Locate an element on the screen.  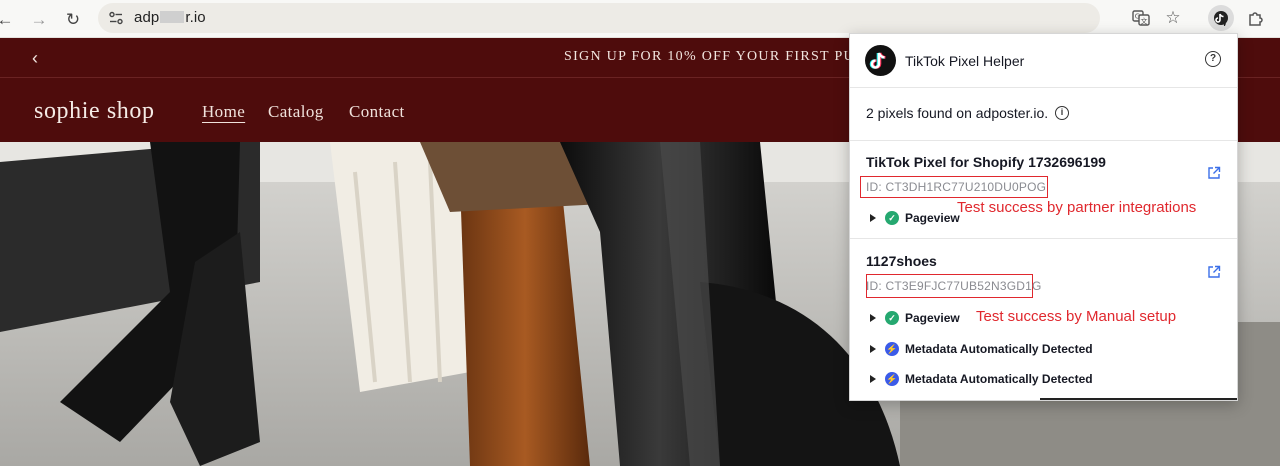
bookmark-star-icon: ☆ is located at coordinates (1173, 18).